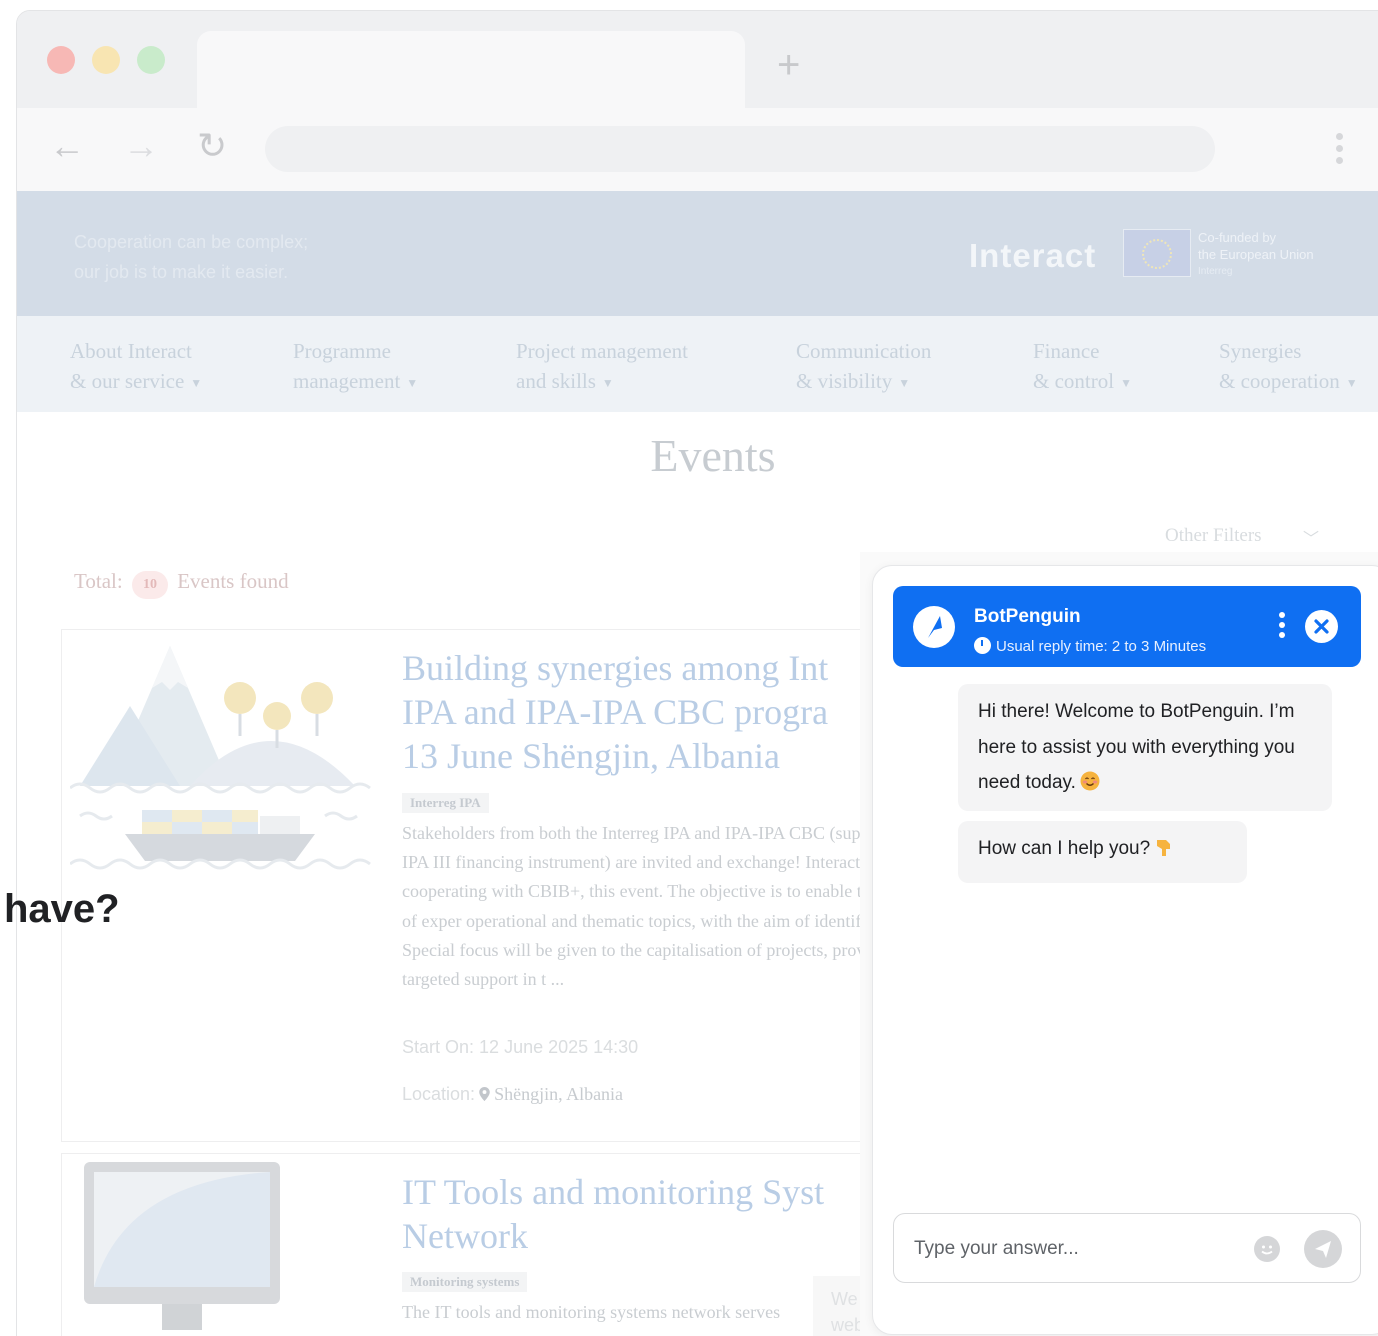 The height and width of the screenshot is (1336, 1378). What do you see at coordinates (471, 69) in the screenshot?
I see `browser-tab` at bounding box center [471, 69].